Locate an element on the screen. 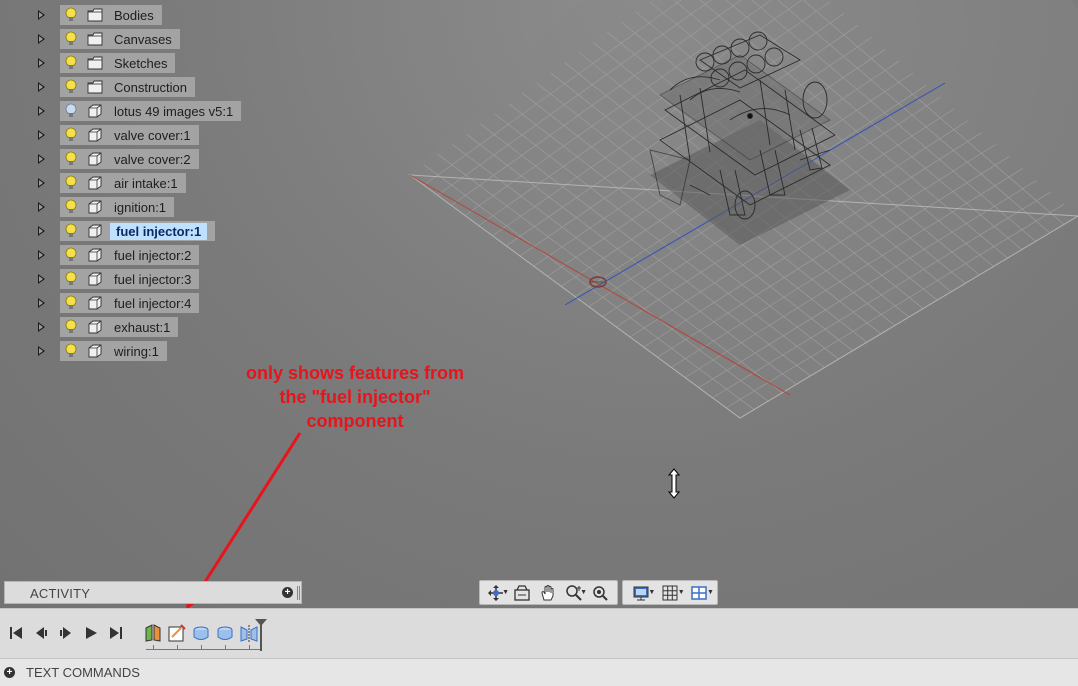 This screenshot has height=686, width=1078. browser-node: Bodies is located at coordinates (150, 14).